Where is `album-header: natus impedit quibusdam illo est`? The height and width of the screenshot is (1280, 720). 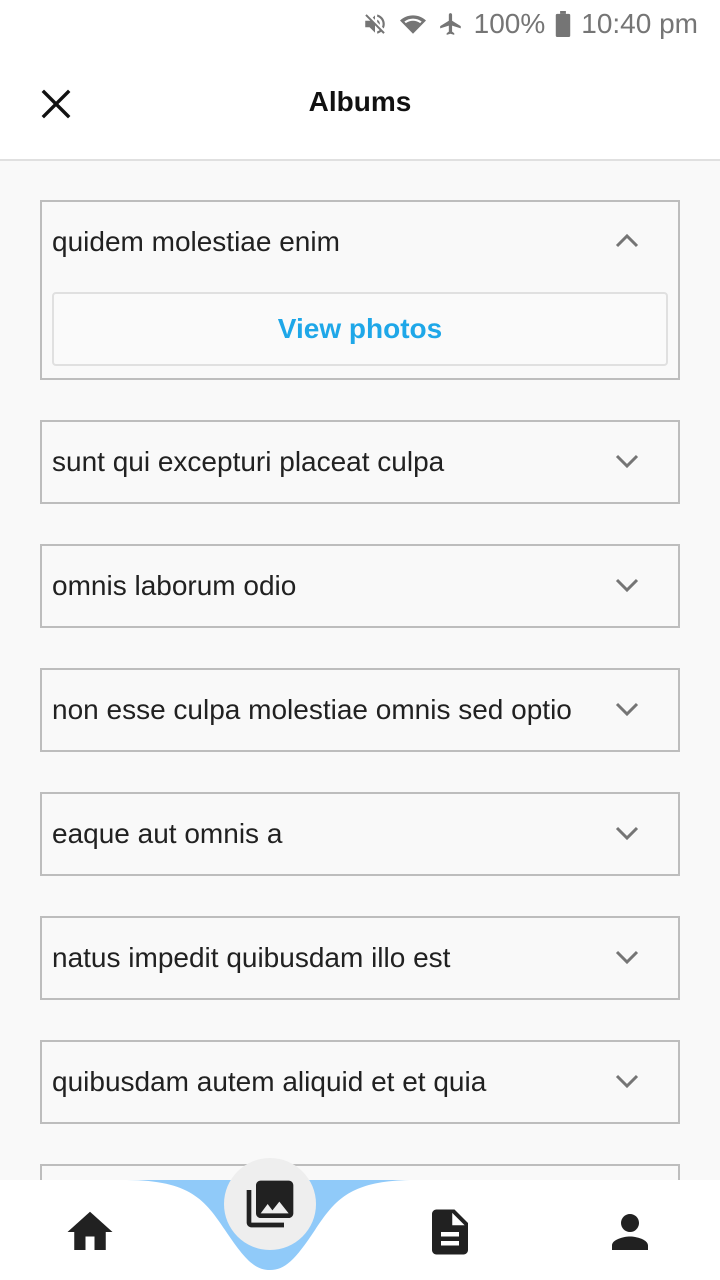
album-header: natus impedit quibusdam illo est is located at coordinates (360, 958).